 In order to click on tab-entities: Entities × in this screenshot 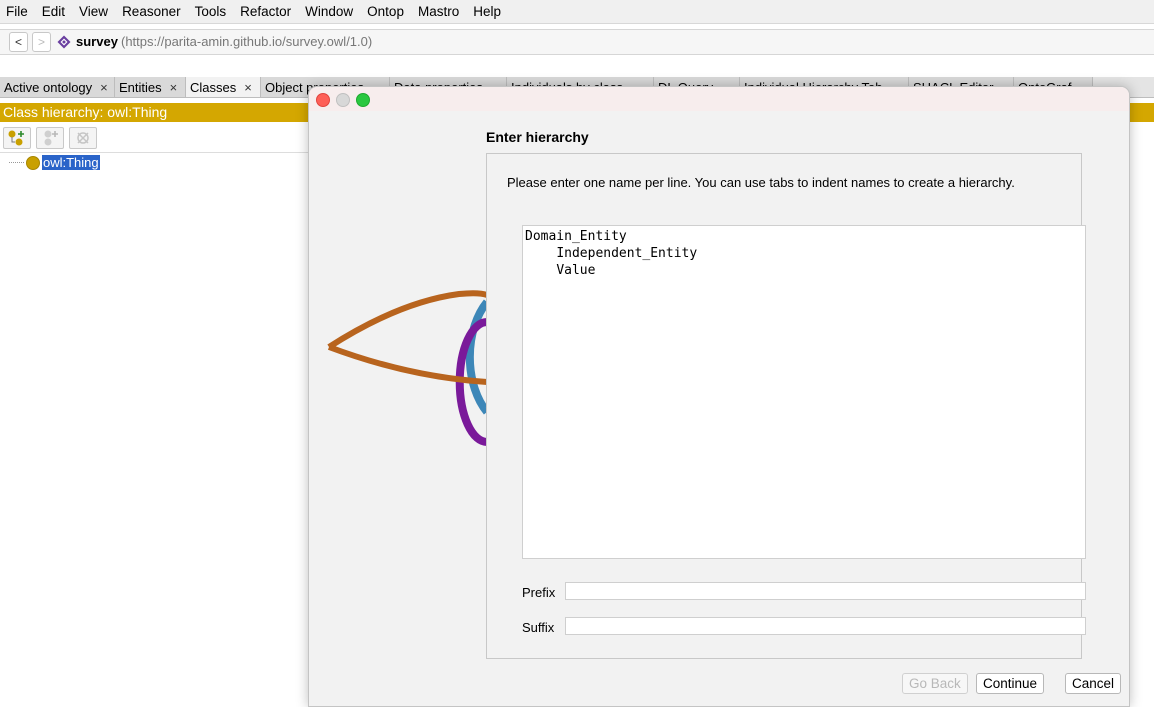, I will do `click(150, 87)`.